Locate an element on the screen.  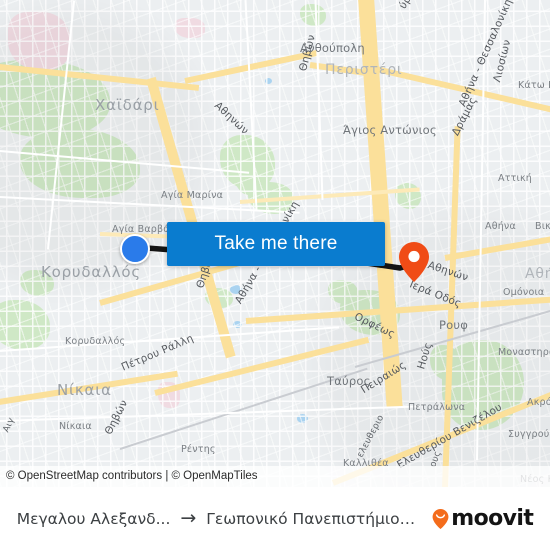
moovit-wordmark: moovit is located at coordinates (492, 518).